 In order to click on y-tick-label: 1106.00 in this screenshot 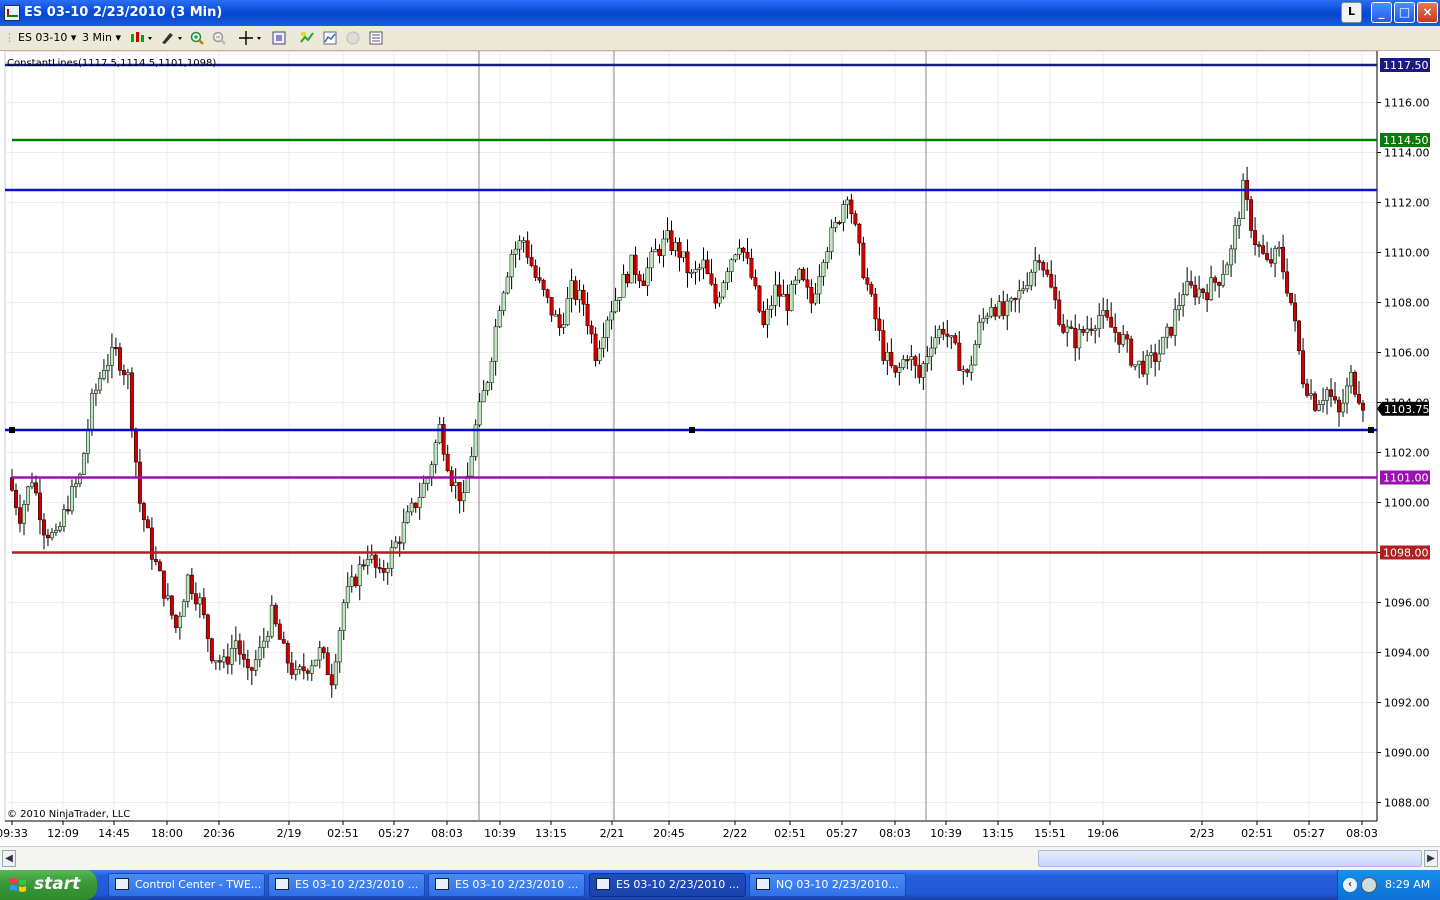, I will do `click(1407, 353)`.